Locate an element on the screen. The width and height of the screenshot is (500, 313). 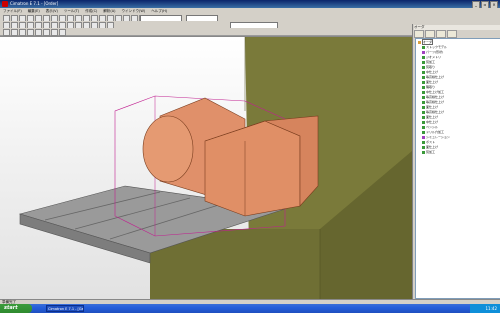
menu-file: ファイル(F) is located at coordinates (12, 11).